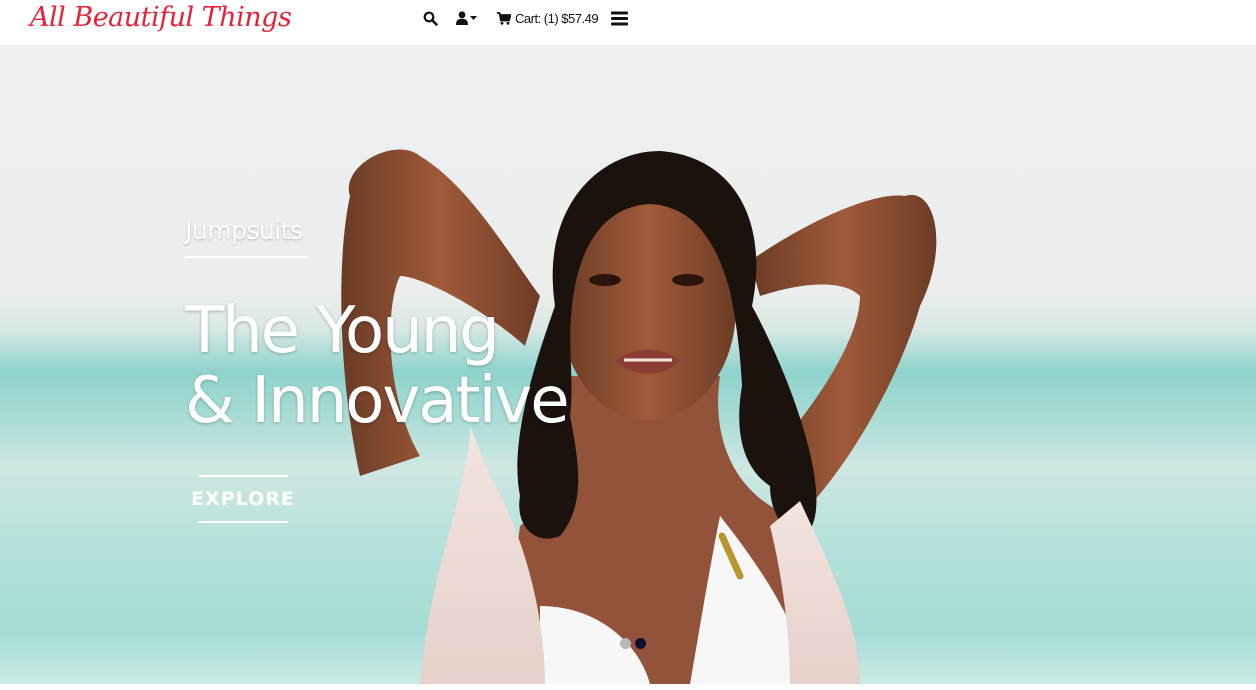 This screenshot has width=1256, height=690. I want to click on explore-button: EXPLORE, so click(242, 499).